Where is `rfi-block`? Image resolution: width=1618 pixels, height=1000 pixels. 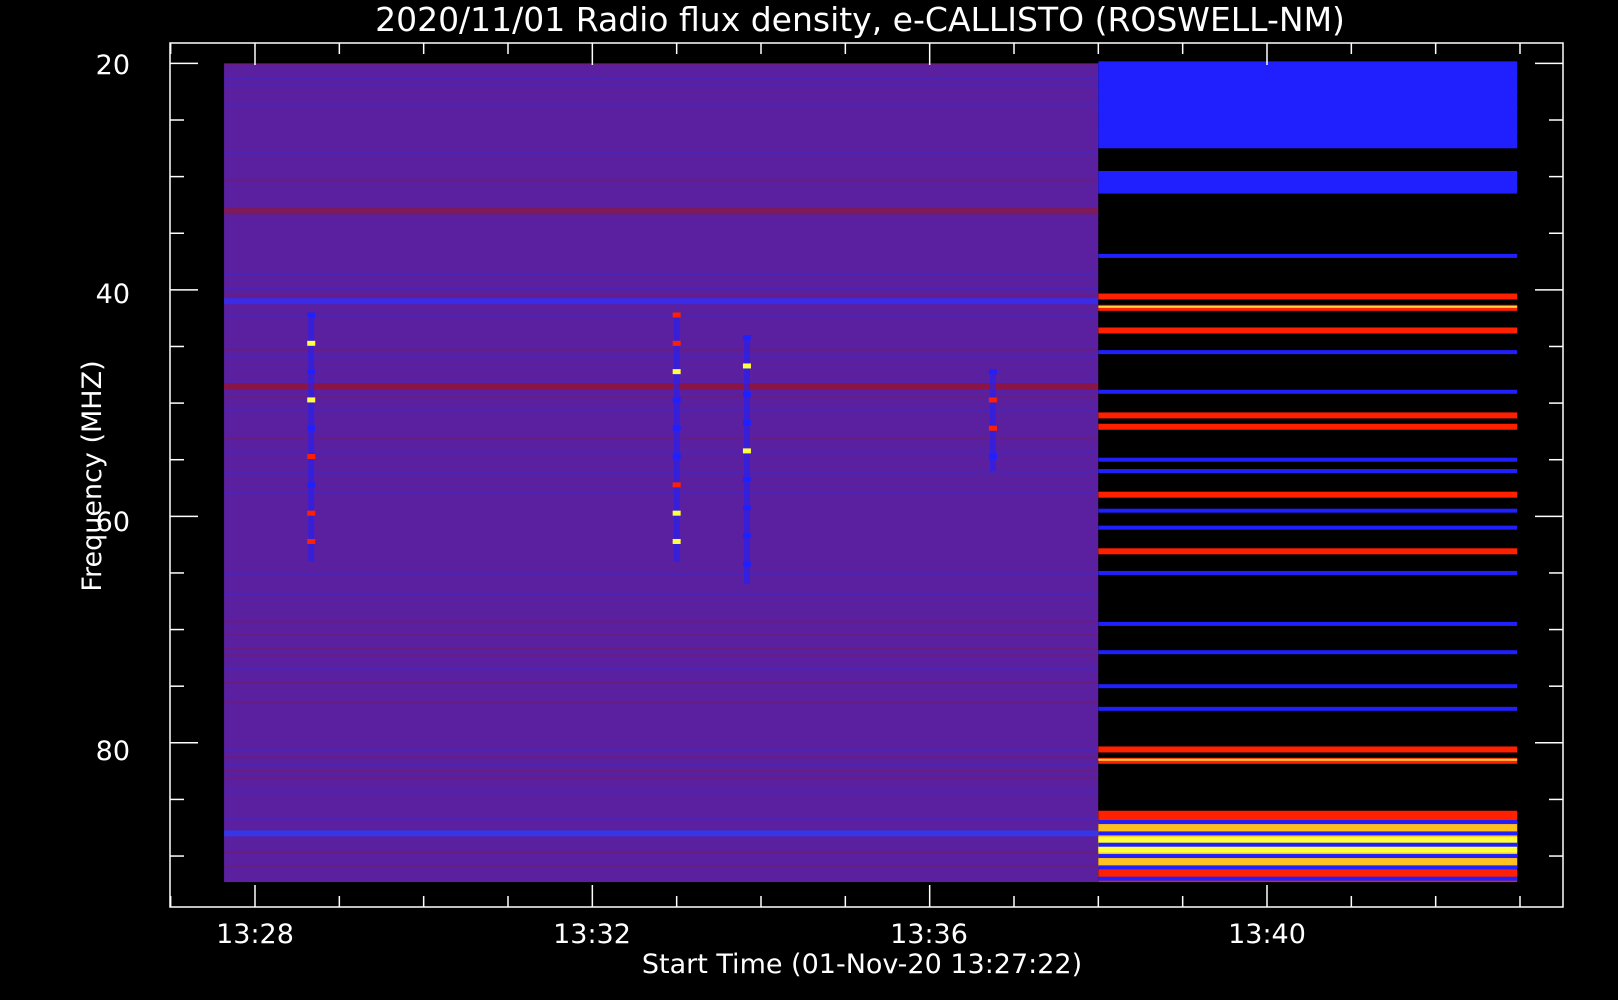 rfi-block is located at coordinates (1308, 182).